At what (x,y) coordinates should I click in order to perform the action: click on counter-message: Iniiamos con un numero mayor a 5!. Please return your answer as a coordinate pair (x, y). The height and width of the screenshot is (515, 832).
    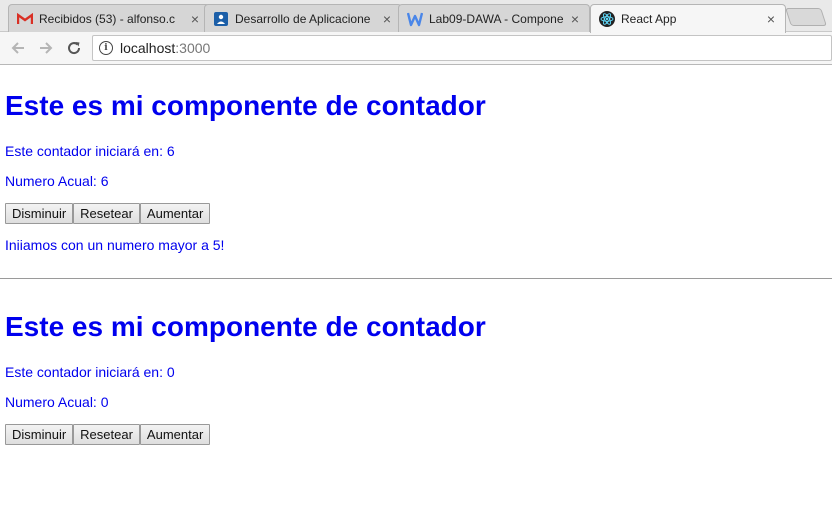
    Looking at the image, I should click on (115, 245).